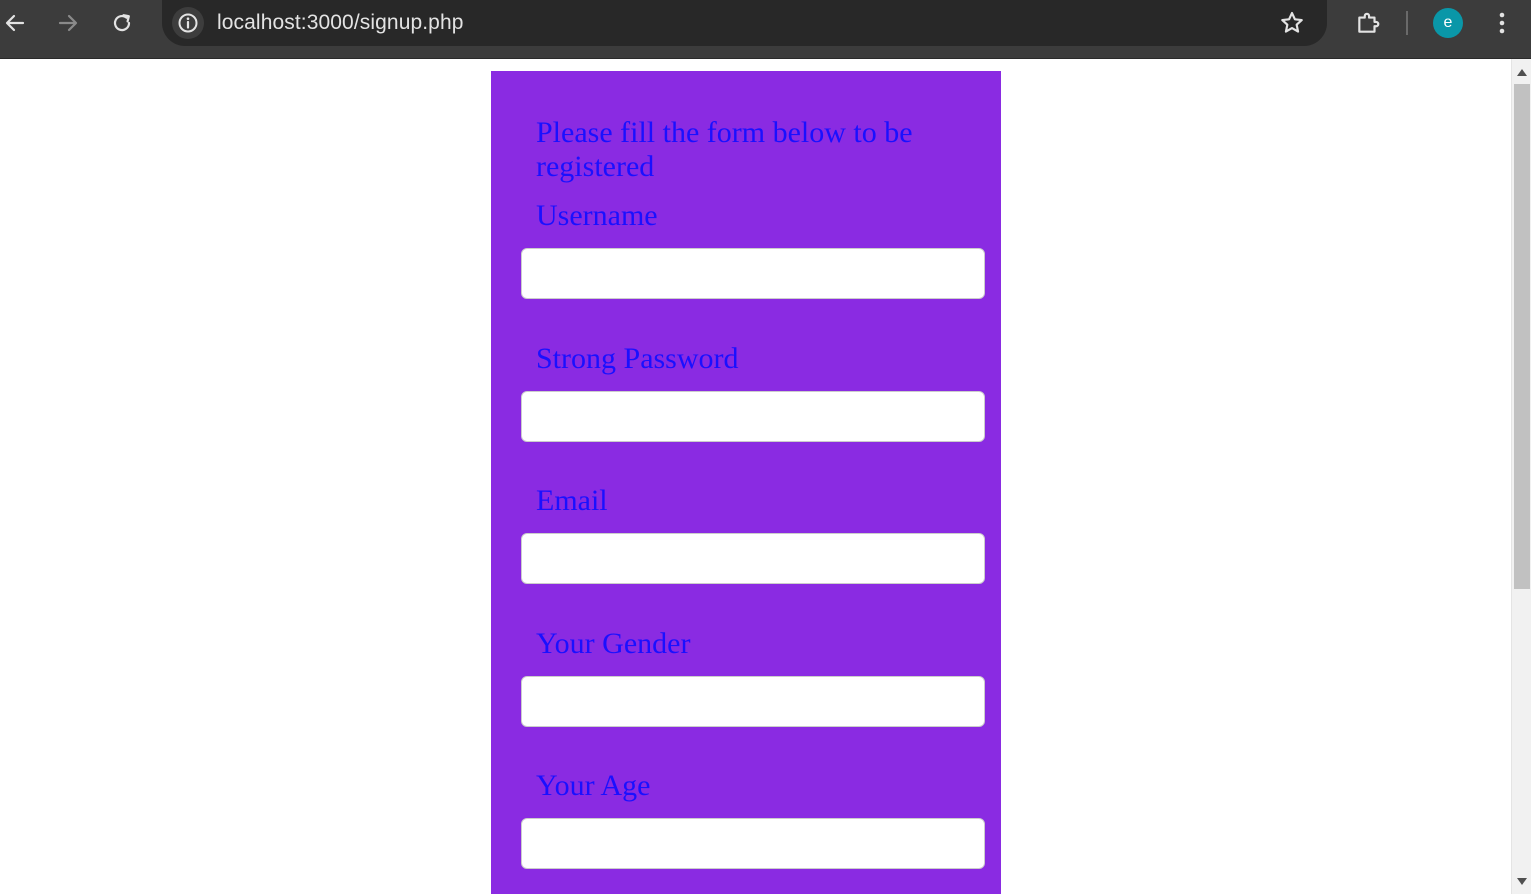  I want to click on password-input, so click(753, 416).